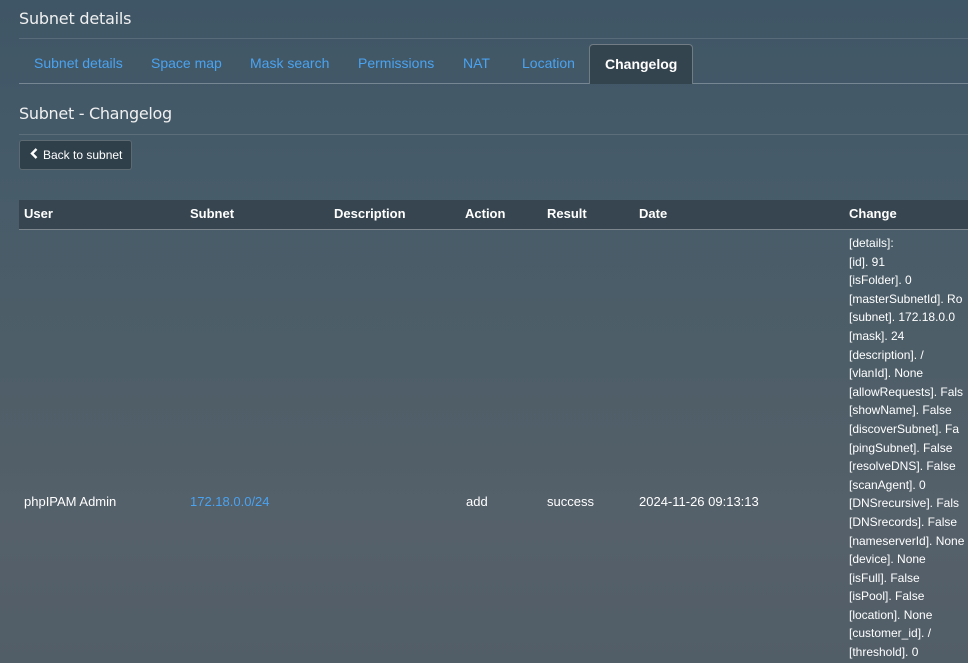 This screenshot has width=968, height=663. I want to click on change-line: [discoverSubnet]. Fa, so click(904, 428).